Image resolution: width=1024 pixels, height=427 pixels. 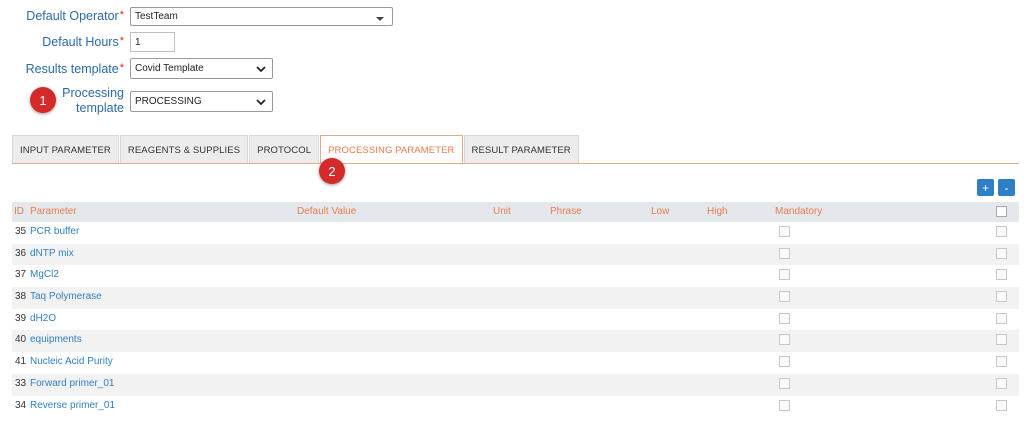 What do you see at coordinates (21, 362) in the screenshot?
I see `row-id: 41` at bounding box center [21, 362].